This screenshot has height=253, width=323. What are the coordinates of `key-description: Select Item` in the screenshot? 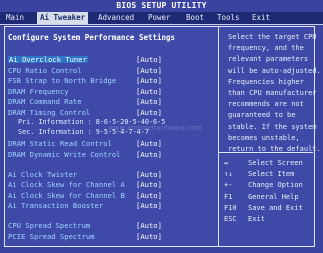 It's located at (271, 174).